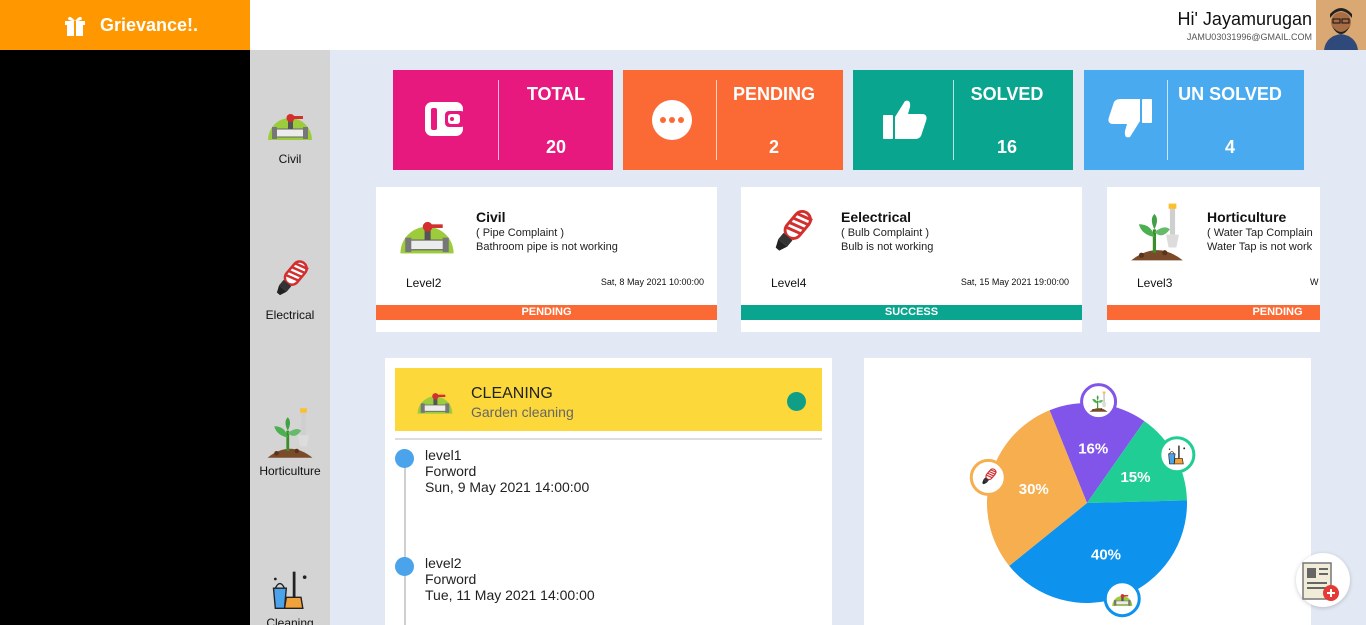  What do you see at coordinates (608, 399) in the screenshot?
I see `timeline-header: CLEANING Garden cleaning` at bounding box center [608, 399].